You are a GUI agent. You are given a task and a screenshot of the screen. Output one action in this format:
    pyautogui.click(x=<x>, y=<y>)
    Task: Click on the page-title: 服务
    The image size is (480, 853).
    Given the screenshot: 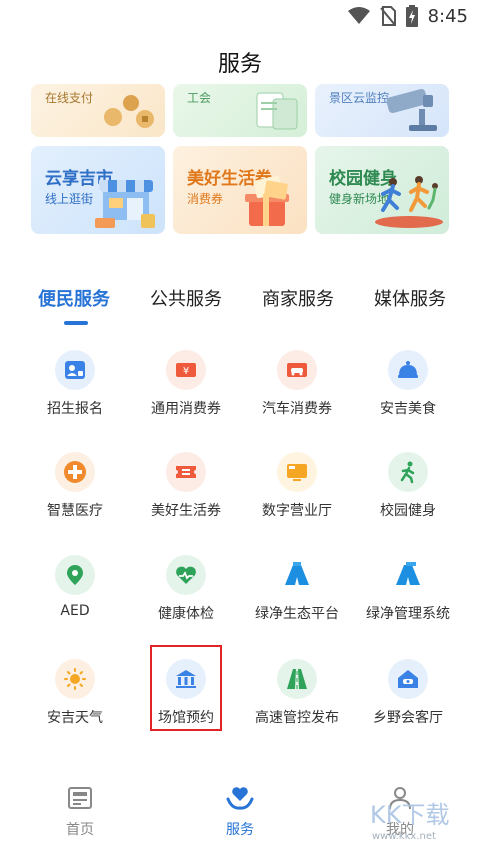 What is the action you would take?
    pyautogui.click(x=239, y=64)
    